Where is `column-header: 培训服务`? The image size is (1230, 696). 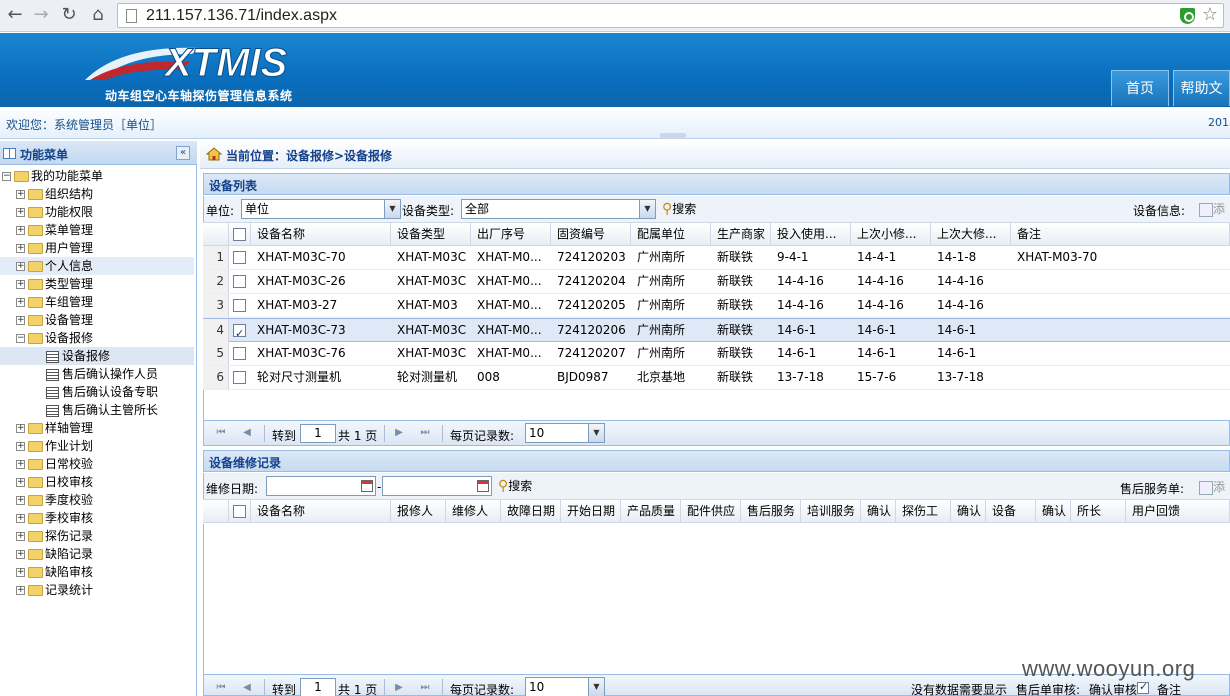 column-header: 培训服务 is located at coordinates (831, 511).